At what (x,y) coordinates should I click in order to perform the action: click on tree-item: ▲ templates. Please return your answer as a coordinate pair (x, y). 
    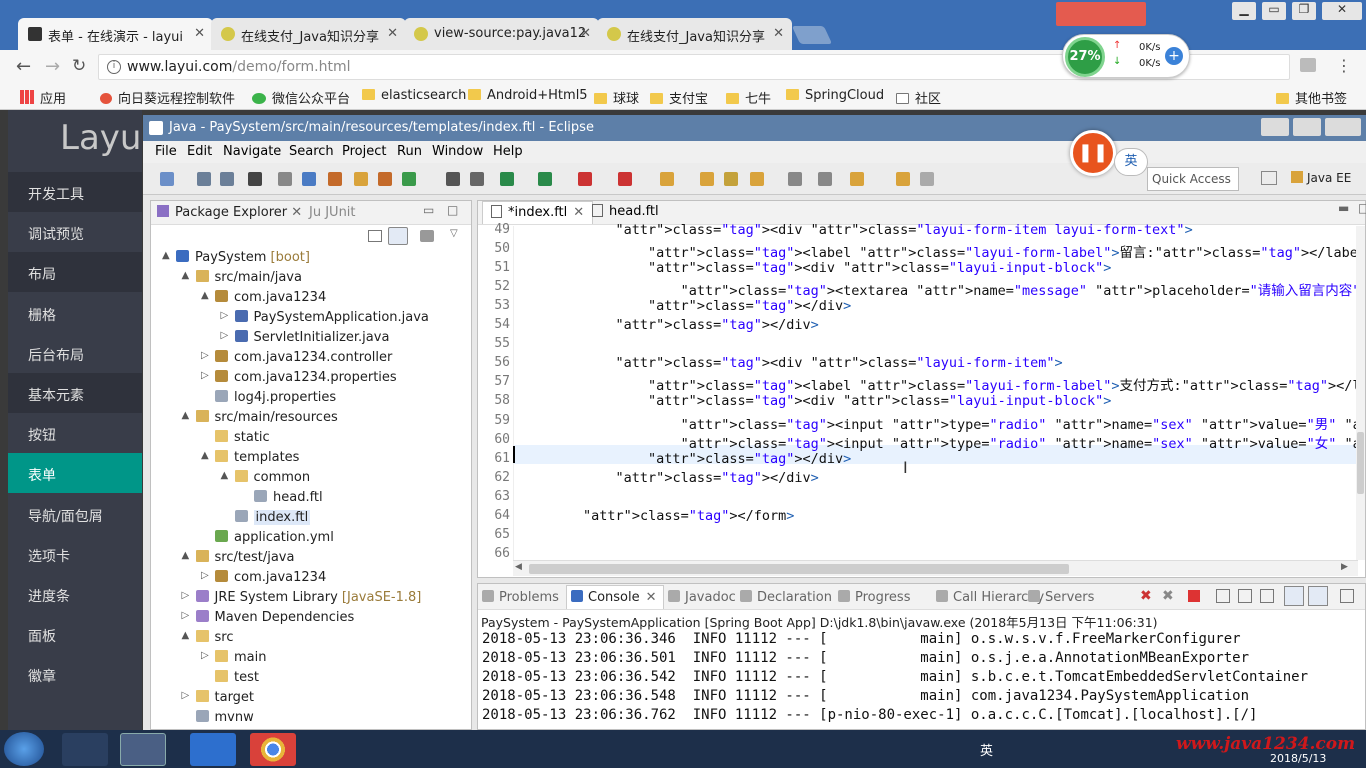
    Looking at the image, I should click on (250, 457).